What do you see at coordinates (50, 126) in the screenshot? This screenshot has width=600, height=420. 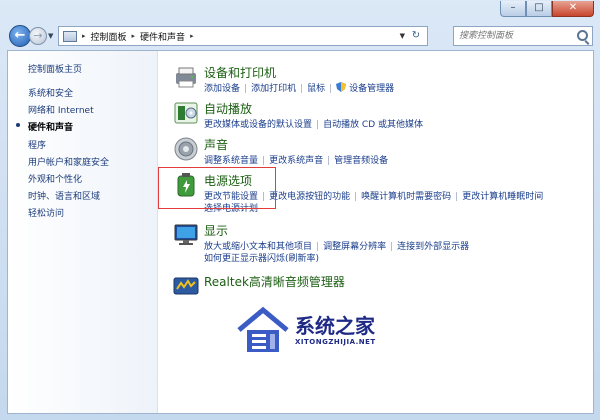 I see `sidebar-item-hardware-sound: 硬件和声音` at bounding box center [50, 126].